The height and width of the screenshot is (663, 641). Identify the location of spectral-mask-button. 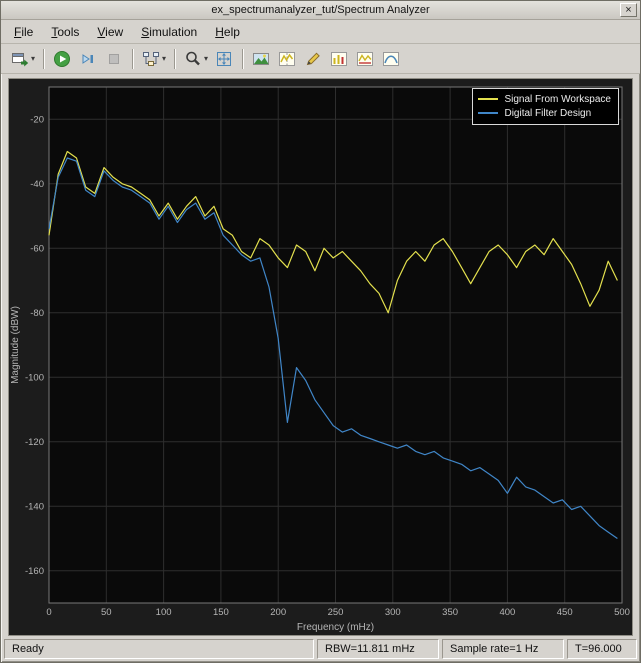
(391, 59).